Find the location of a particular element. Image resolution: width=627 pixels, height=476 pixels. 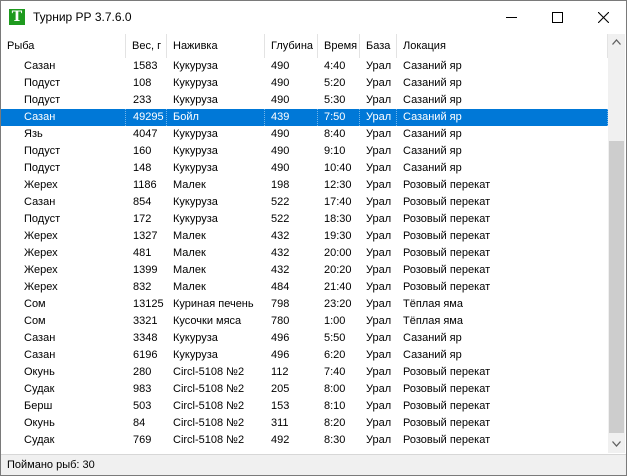

cell-time: 1:00 is located at coordinates (335, 321).